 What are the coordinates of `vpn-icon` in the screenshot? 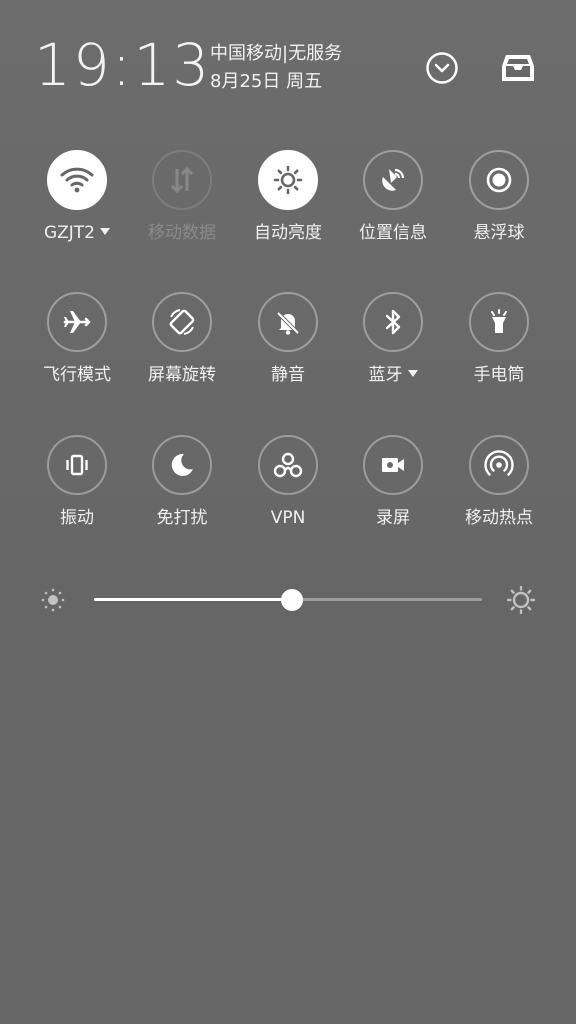 It's located at (288, 465).